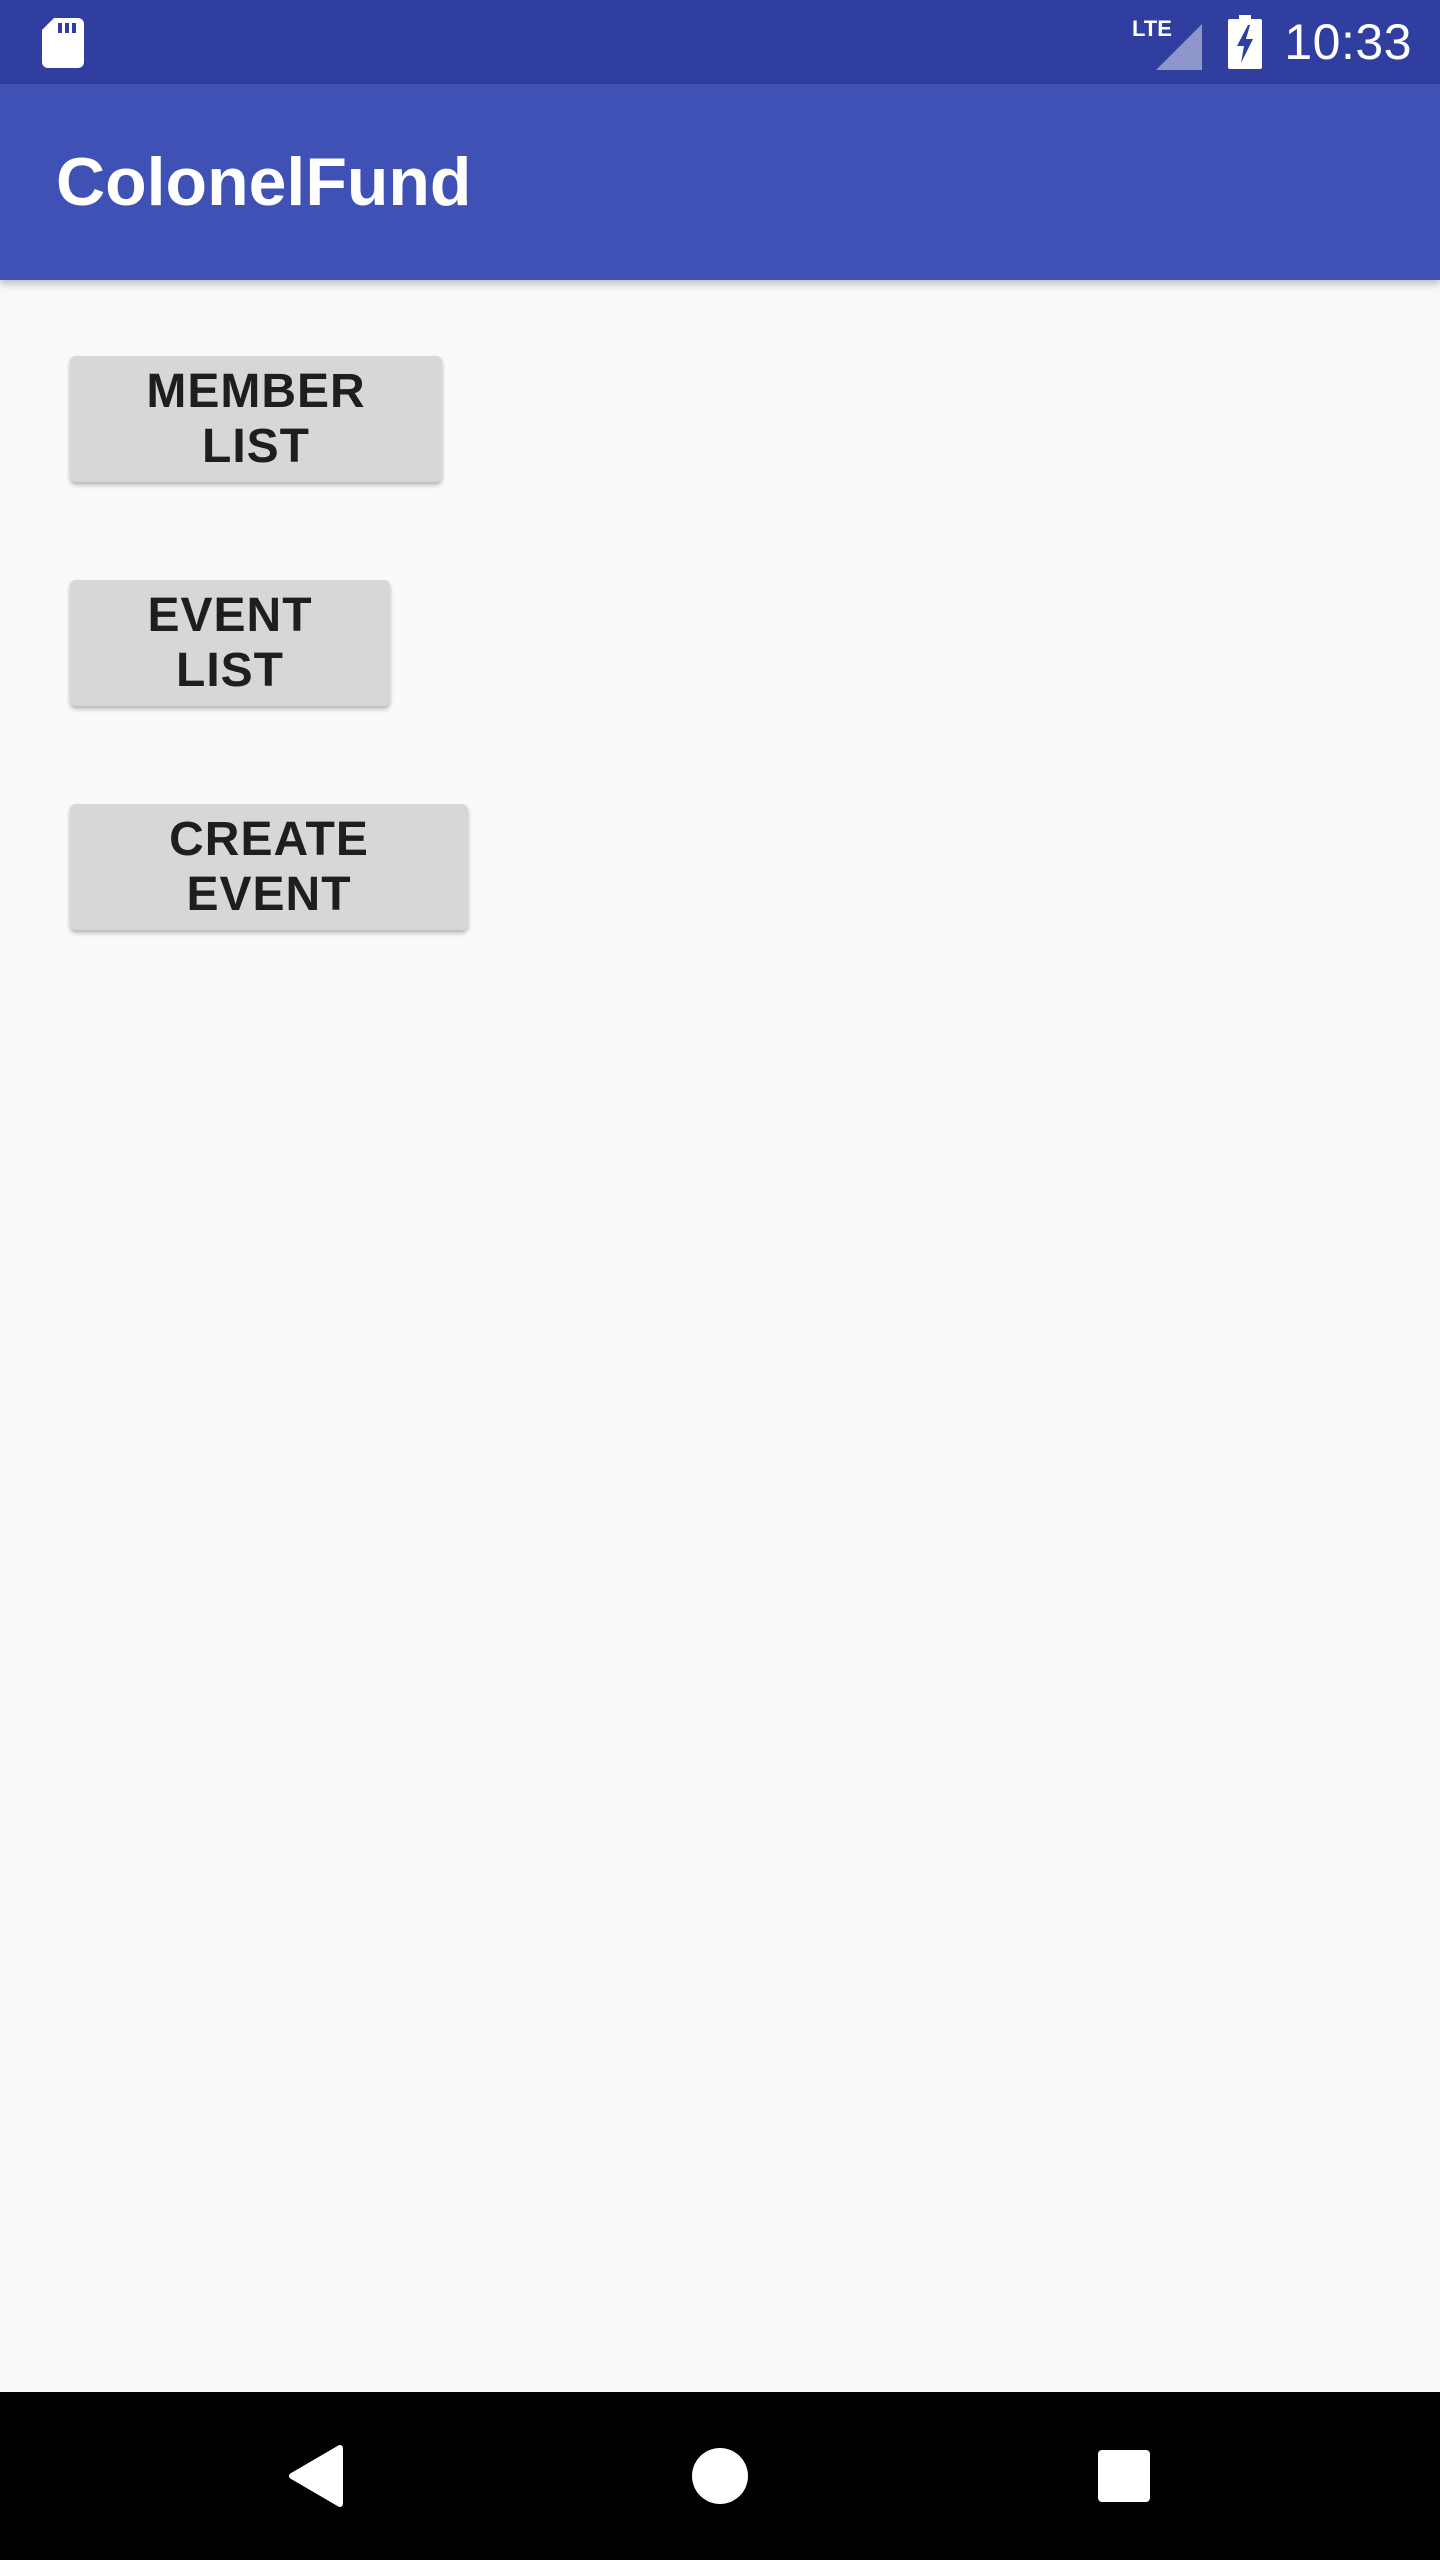 This screenshot has height=2560, width=1440. I want to click on recent-apps-icon, so click(1124, 2476).